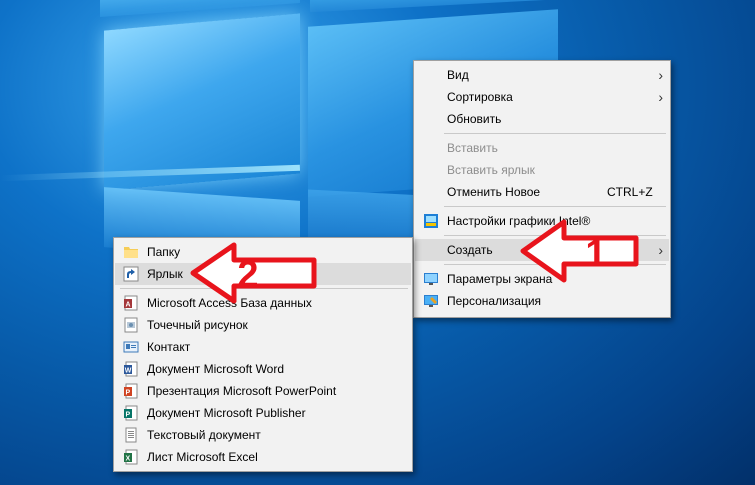 This screenshot has width=755, height=485. Describe the element at coordinates (263, 369) in the screenshot. I see `submenu-item-word: W Документ Microsoft Word` at that location.